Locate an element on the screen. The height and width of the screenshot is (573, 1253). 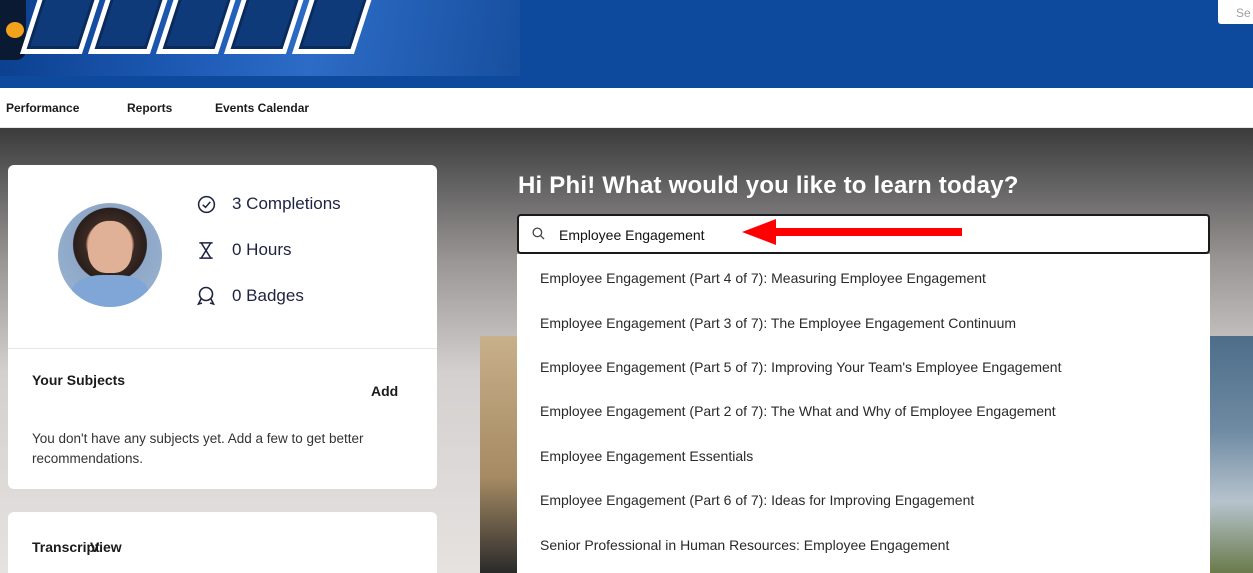
divider is located at coordinates (222, 348).